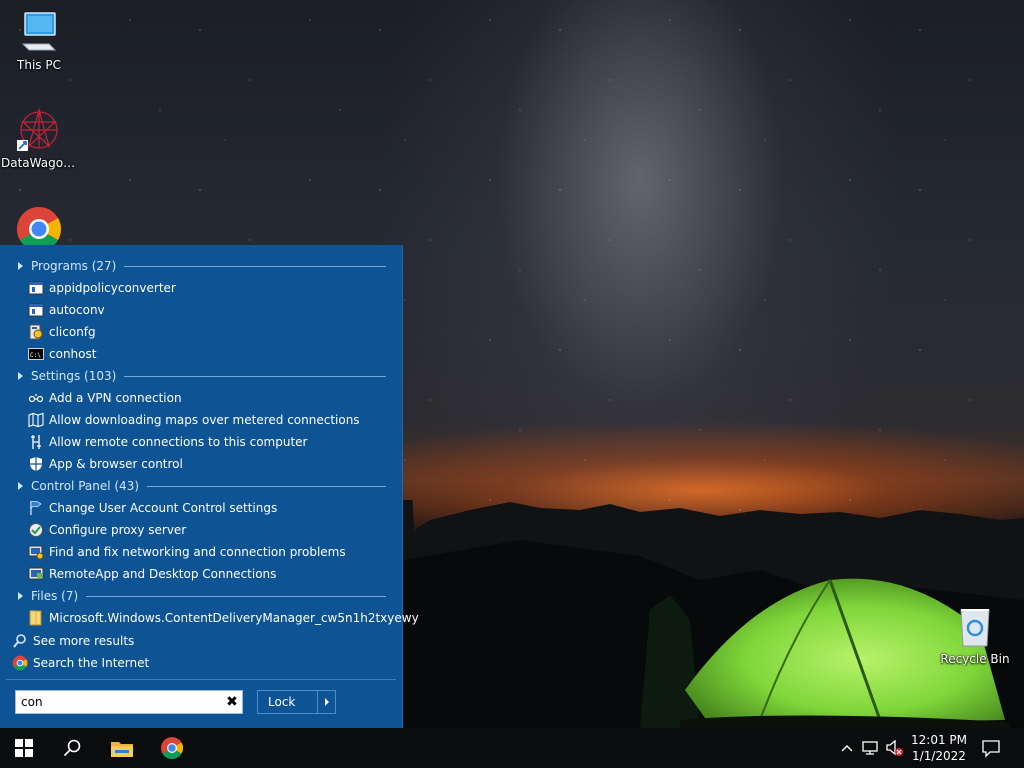  I want to click on network-icon, so click(871, 748).